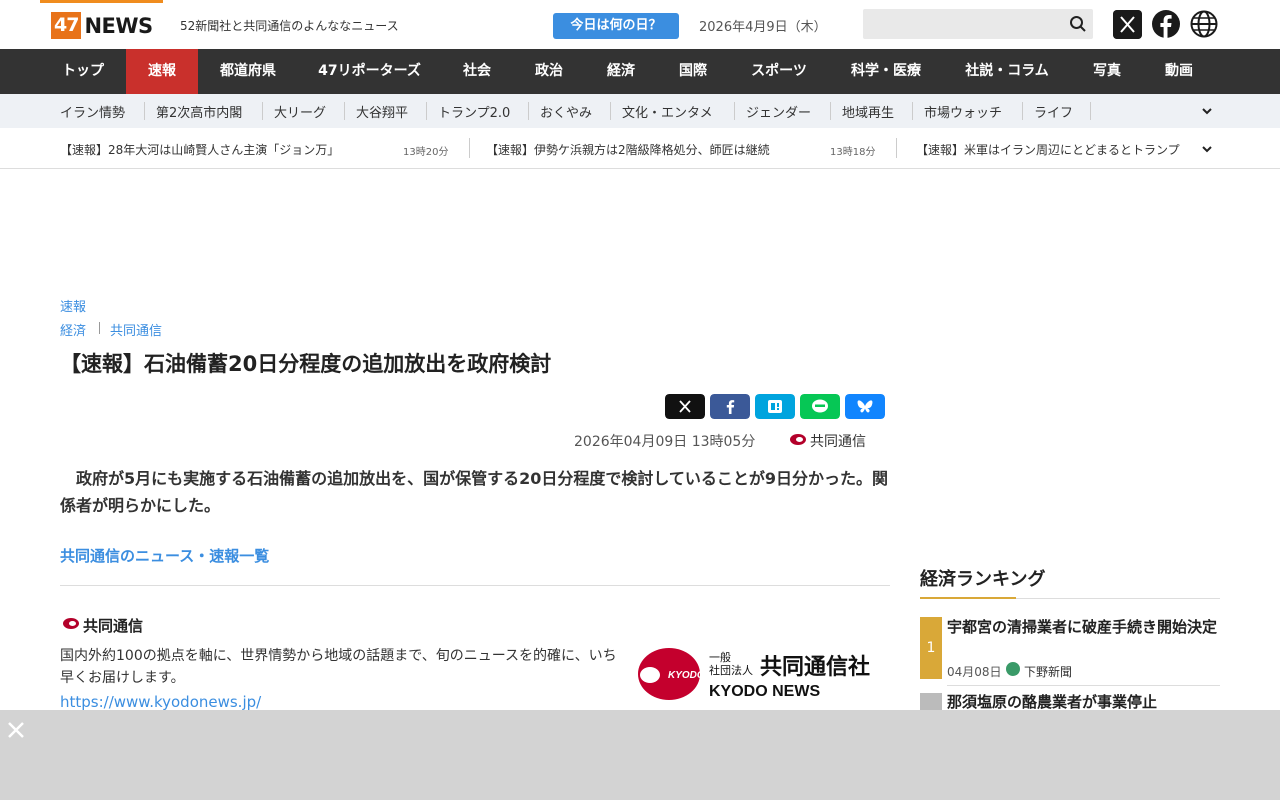  I want to click on ranking-item-date: 04月08日, so click(974, 672).